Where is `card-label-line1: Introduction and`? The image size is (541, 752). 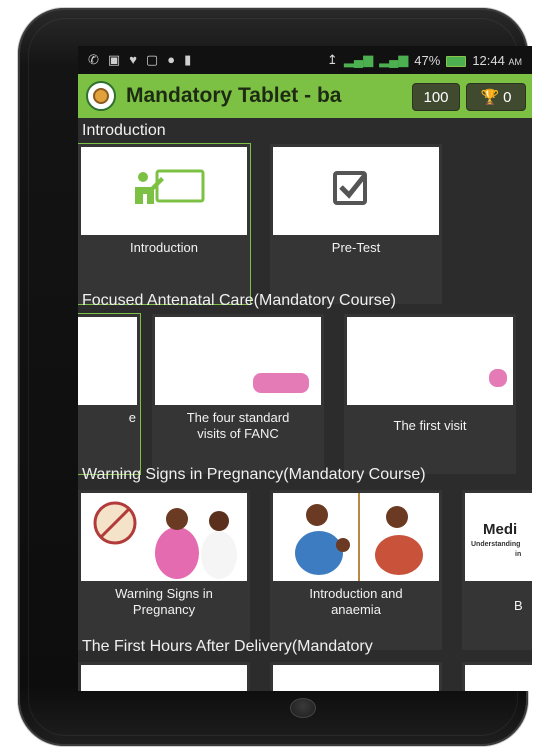
card-label-line1: Introduction and is located at coordinates (356, 593).